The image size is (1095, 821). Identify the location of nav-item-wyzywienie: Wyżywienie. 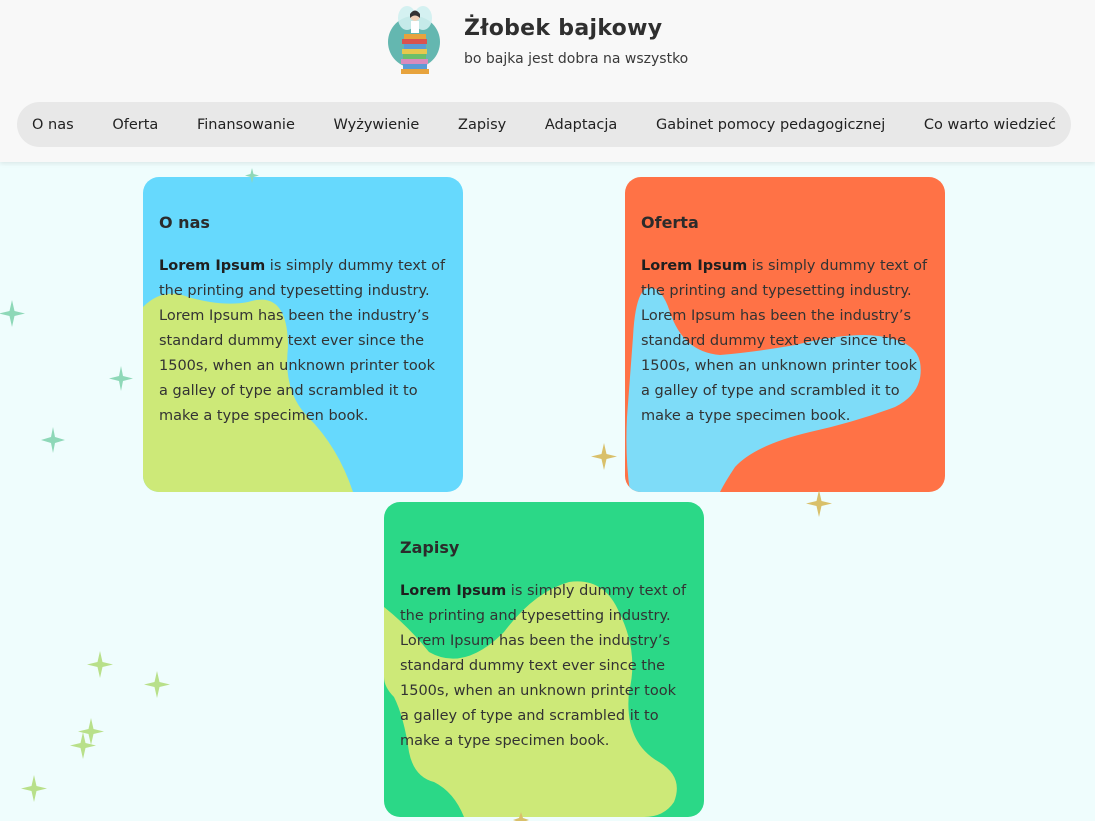
(377, 125).